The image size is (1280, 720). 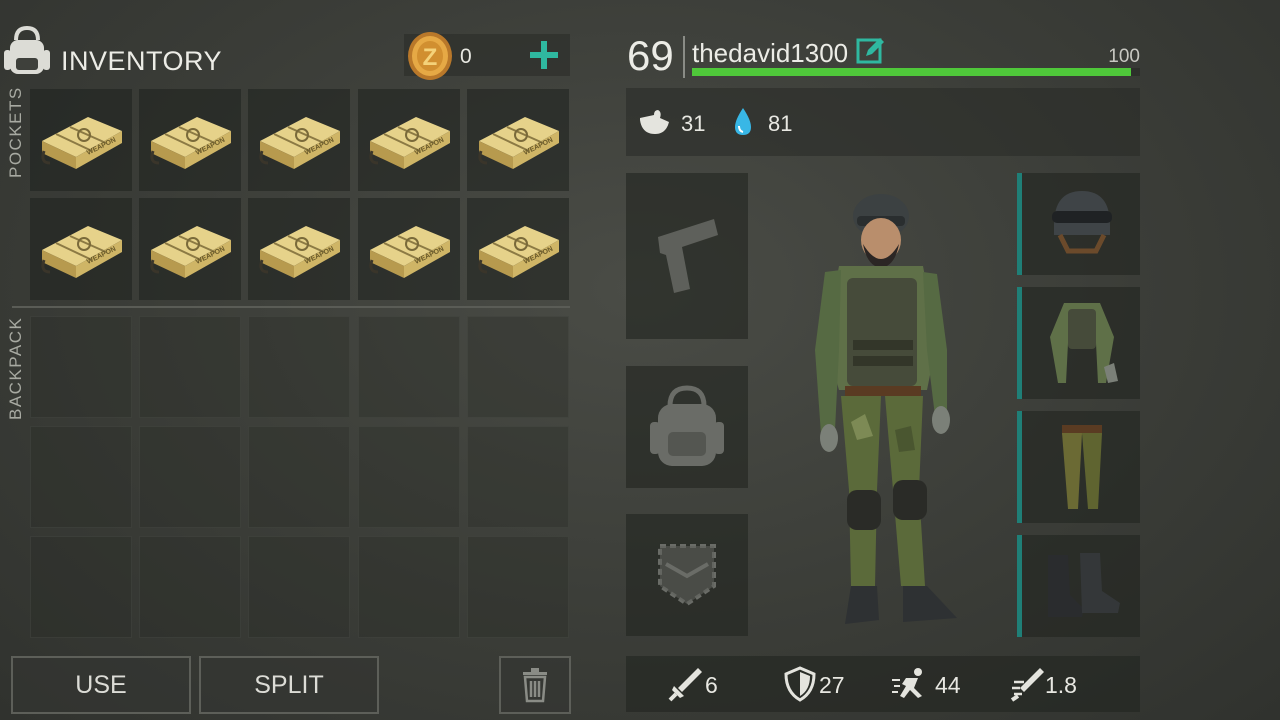 I want to click on coin-icon: Z, so click(x=430, y=56).